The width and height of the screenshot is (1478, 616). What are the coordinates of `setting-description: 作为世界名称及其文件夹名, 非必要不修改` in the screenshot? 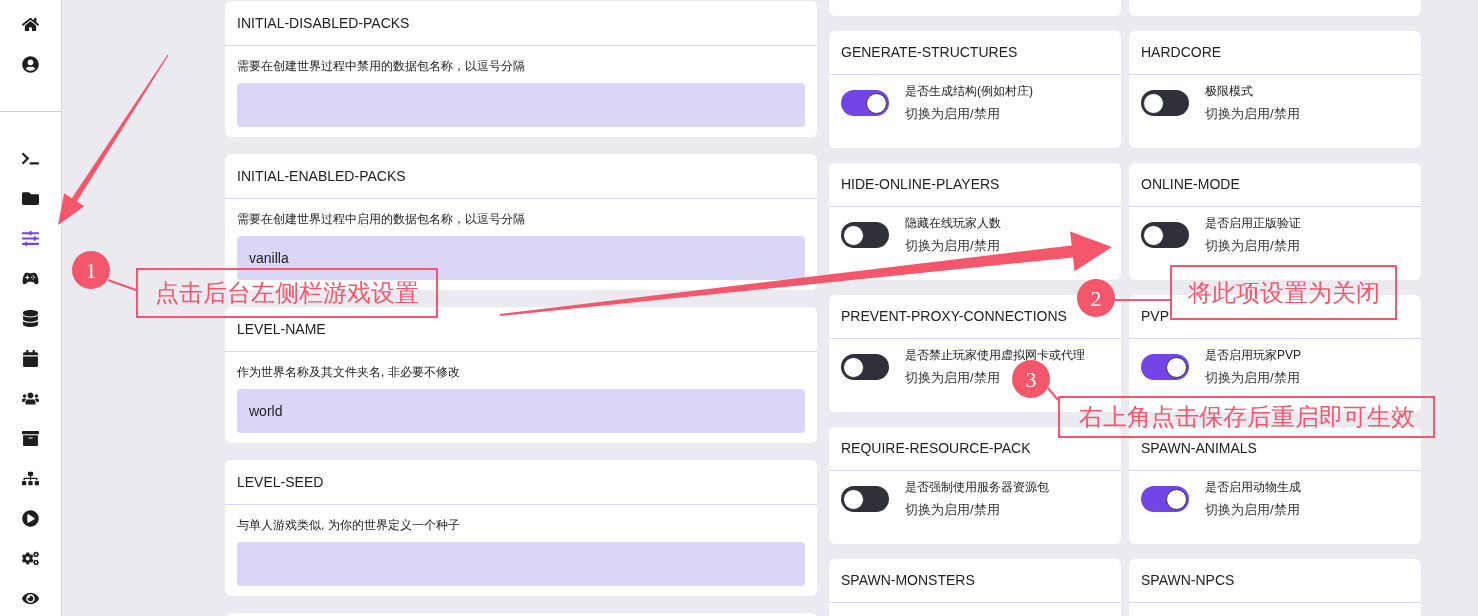 It's located at (349, 372).